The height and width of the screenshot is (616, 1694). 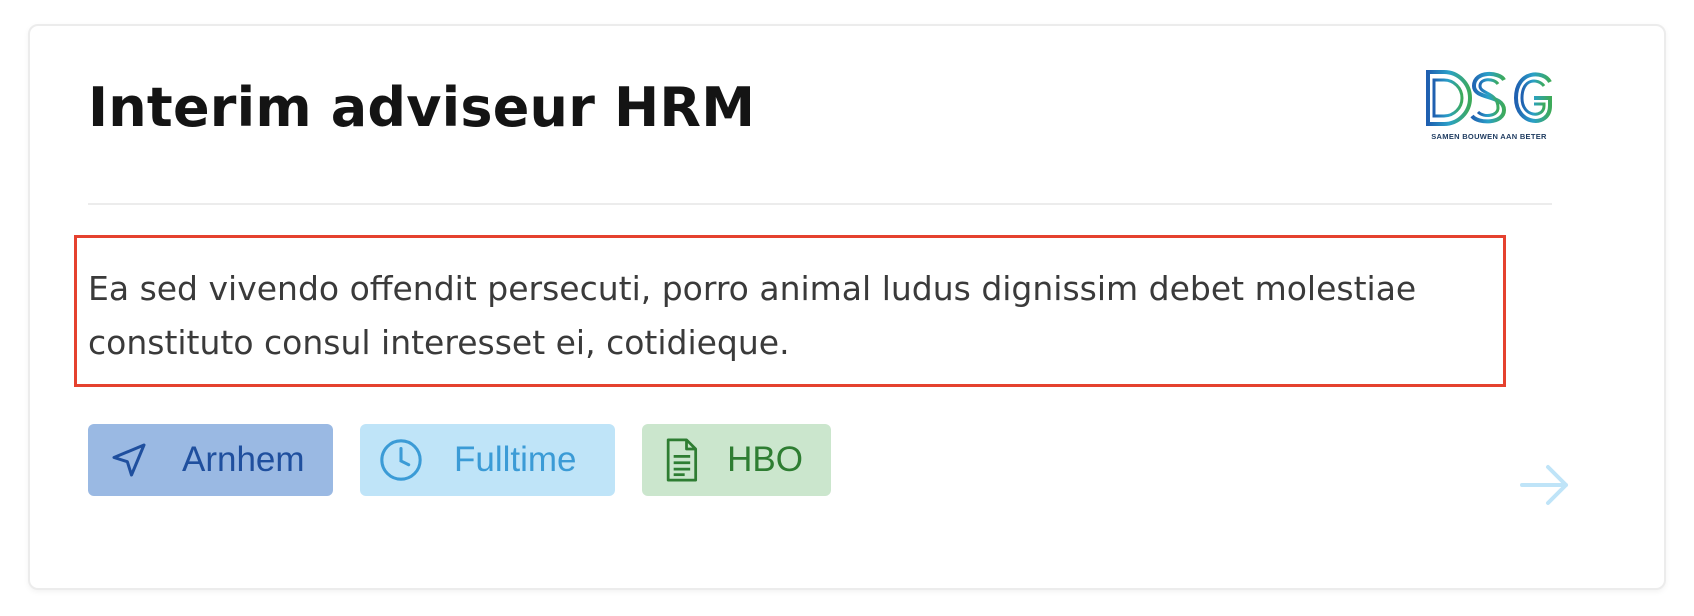 I want to click on location-arrow-icon, so click(x=129, y=460).